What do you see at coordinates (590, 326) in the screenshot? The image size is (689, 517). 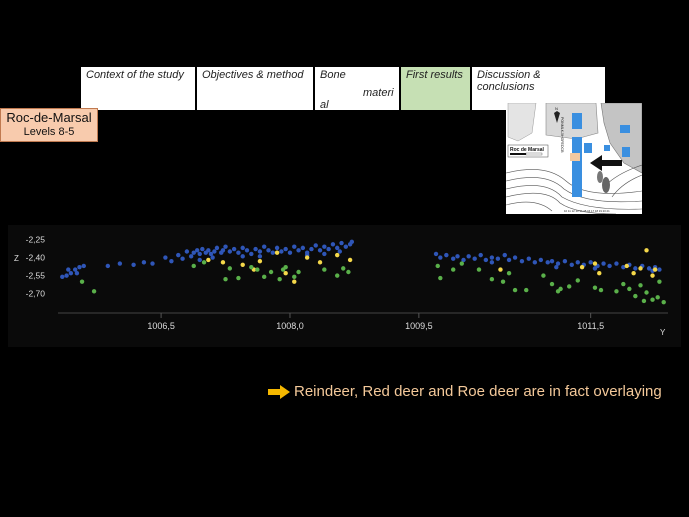 I see `x-tick-label: 1011,5` at bounding box center [590, 326].